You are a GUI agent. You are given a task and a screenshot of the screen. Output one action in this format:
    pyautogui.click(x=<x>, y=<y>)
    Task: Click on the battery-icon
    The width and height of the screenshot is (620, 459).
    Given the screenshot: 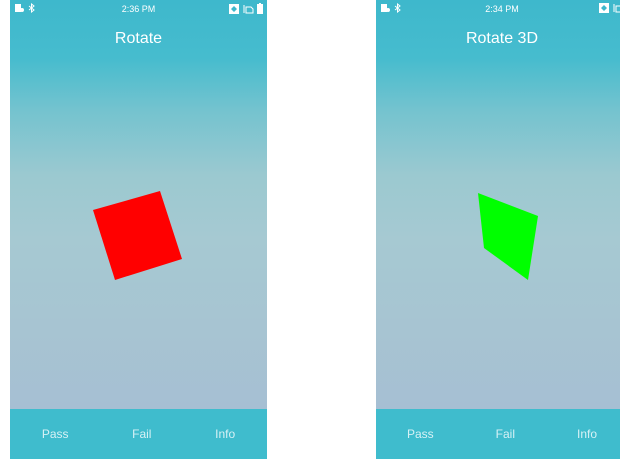 What is the action you would take?
    pyautogui.click(x=260, y=8)
    